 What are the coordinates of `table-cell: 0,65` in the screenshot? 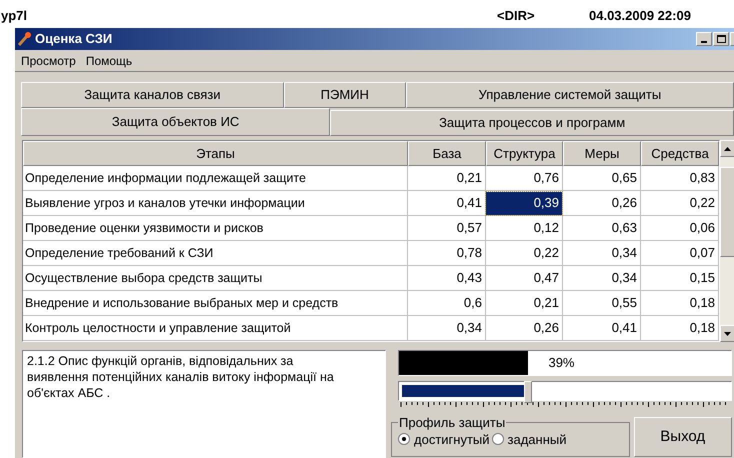 It's located at (601, 178).